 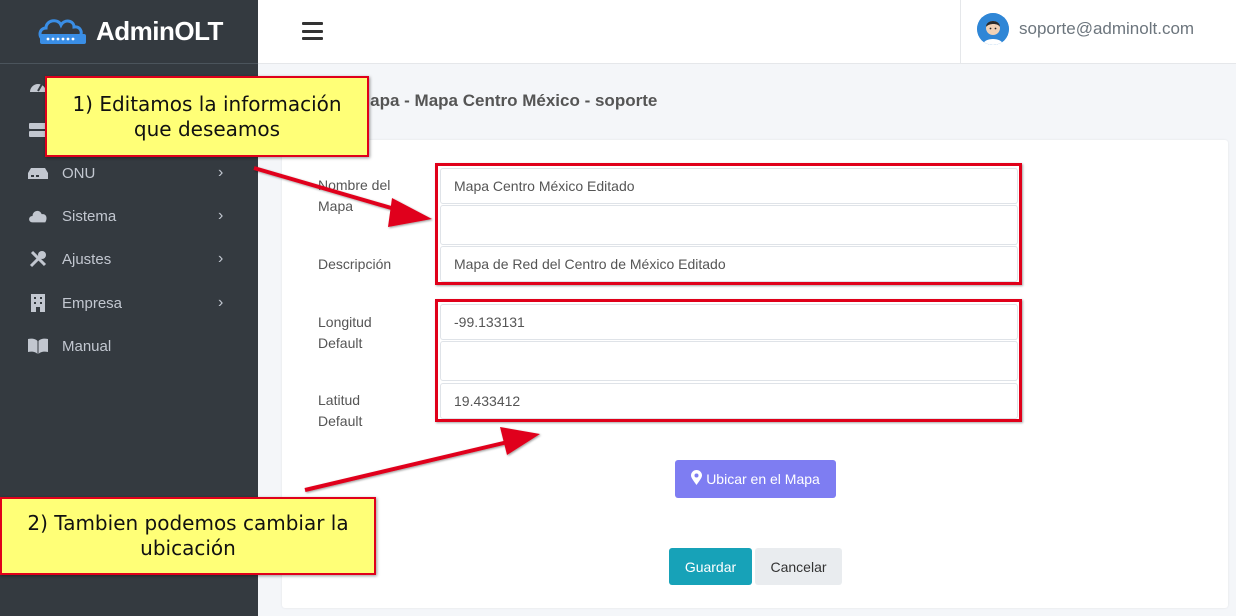 What do you see at coordinates (697, 479) in the screenshot?
I see `map-marker-icon` at bounding box center [697, 479].